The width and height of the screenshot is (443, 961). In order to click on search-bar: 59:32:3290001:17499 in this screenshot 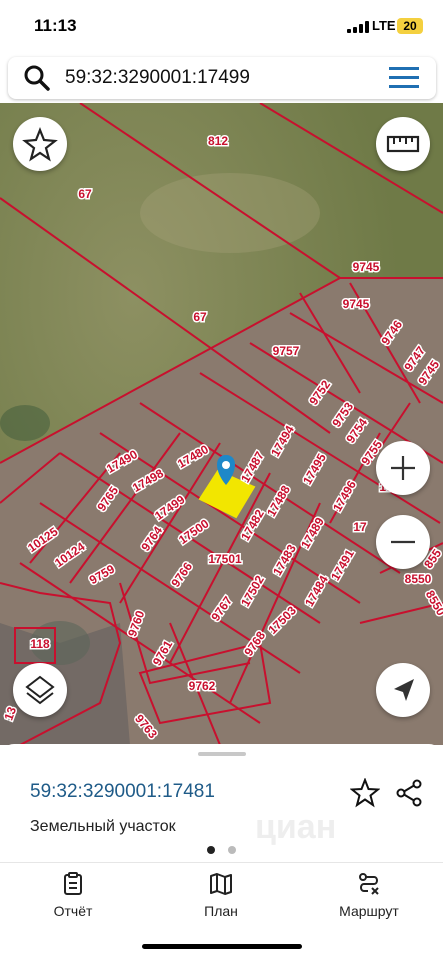, I will do `click(222, 78)`.